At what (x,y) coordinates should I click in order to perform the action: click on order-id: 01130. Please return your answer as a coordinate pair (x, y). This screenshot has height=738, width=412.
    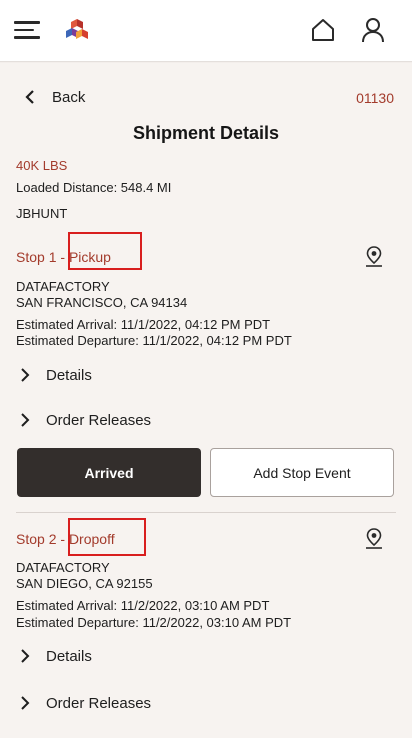
    Looking at the image, I should click on (375, 98).